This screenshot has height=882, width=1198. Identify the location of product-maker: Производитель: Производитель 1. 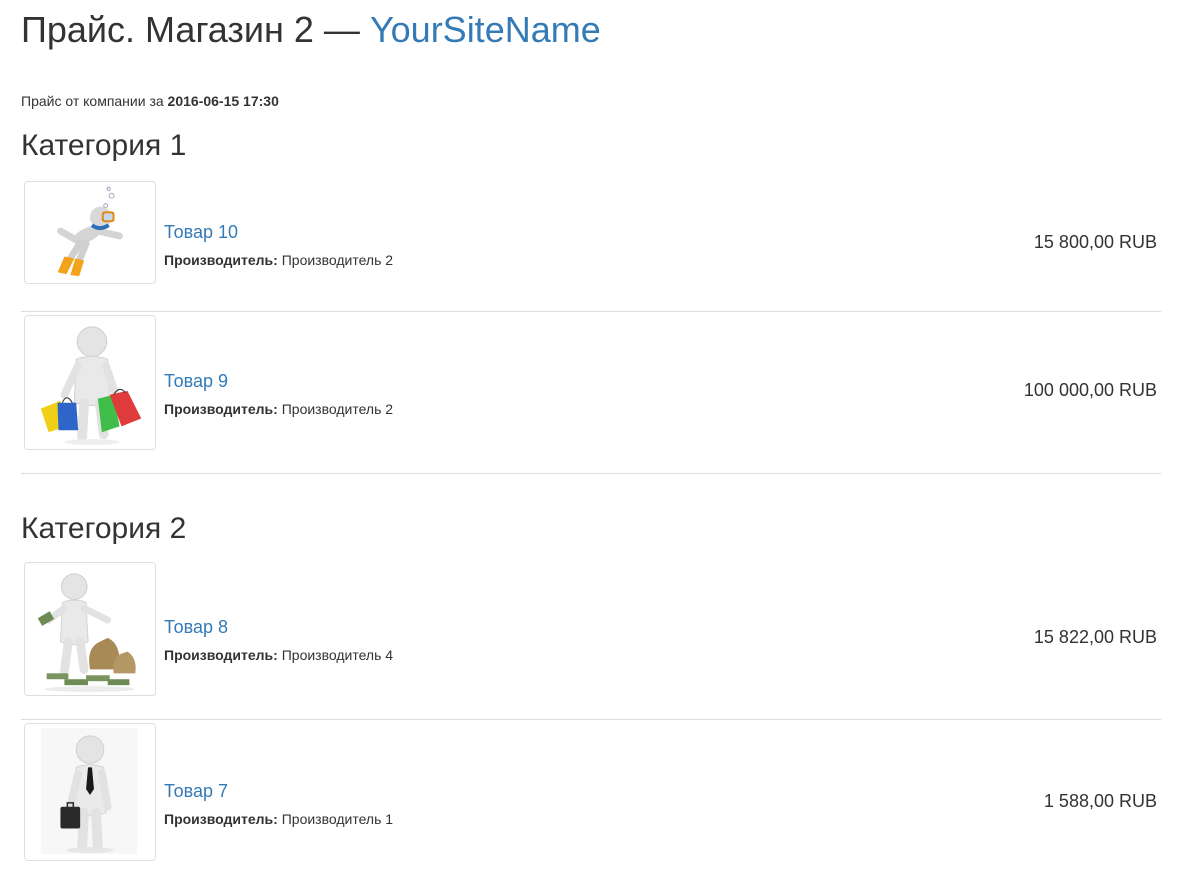
(278, 819).